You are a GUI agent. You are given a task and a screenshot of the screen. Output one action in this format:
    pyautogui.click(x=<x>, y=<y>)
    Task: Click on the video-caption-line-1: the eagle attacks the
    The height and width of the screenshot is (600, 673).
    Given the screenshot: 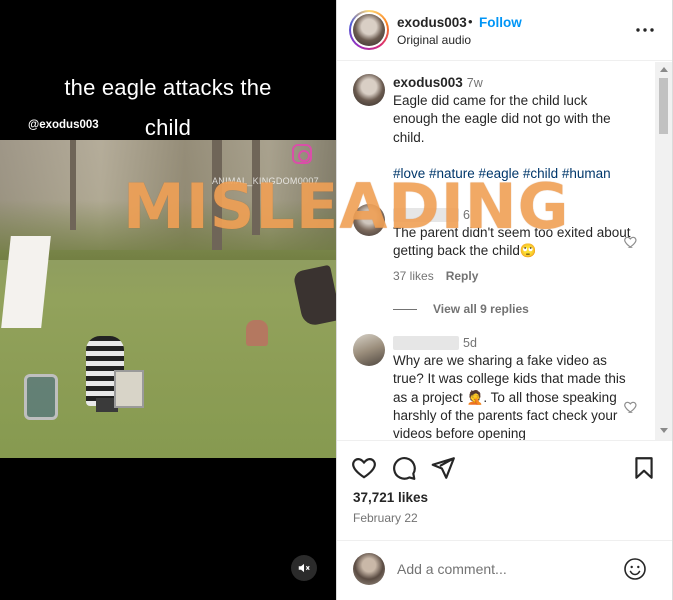 What is the action you would take?
    pyautogui.click(x=168, y=87)
    